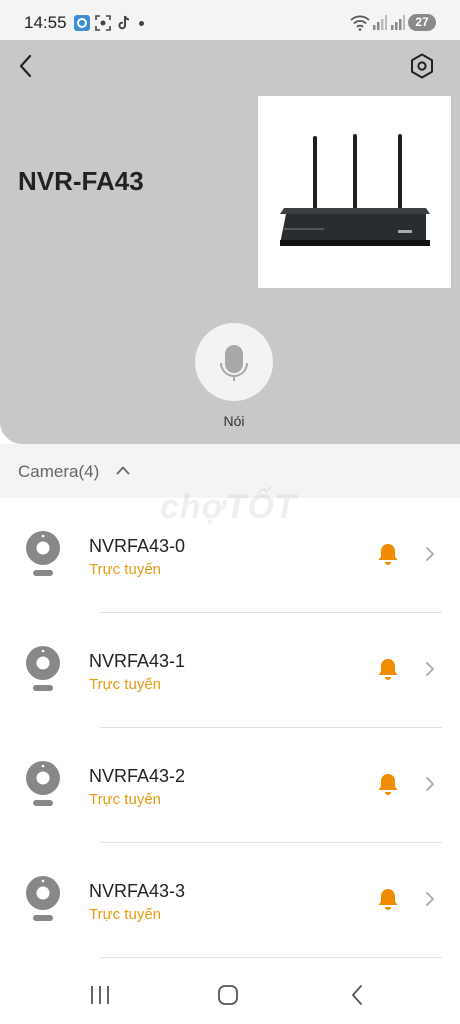 The height and width of the screenshot is (1024, 460). Describe the element at coordinates (234, 421) in the screenshot. I see `talk-label: Nói` at that location.